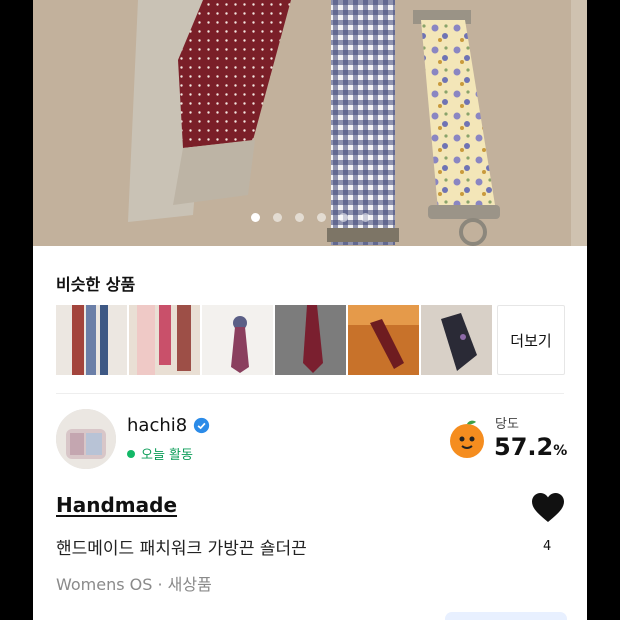  I want to click on scarf-thumbnail, so click(91, 340).